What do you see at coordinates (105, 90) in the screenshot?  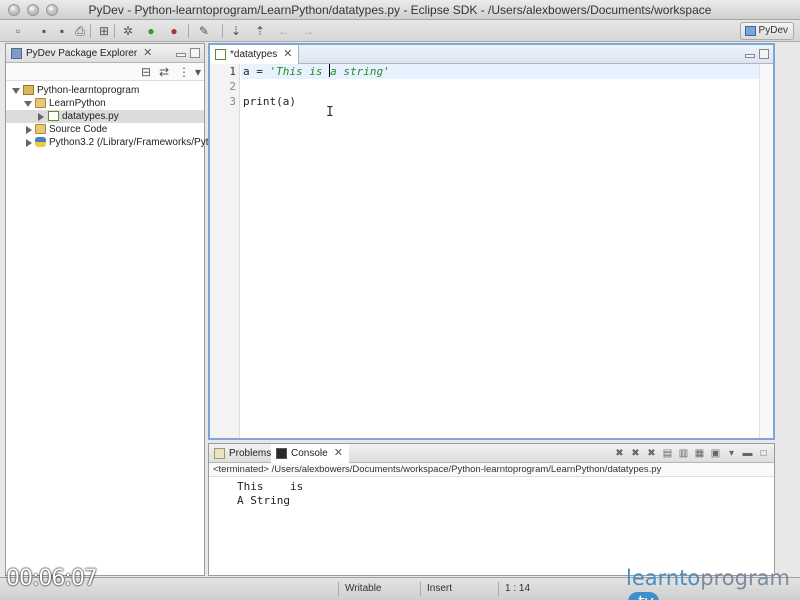 I see `tree-item-project: Python-learntoprogram` at bounding box center [105, 90].